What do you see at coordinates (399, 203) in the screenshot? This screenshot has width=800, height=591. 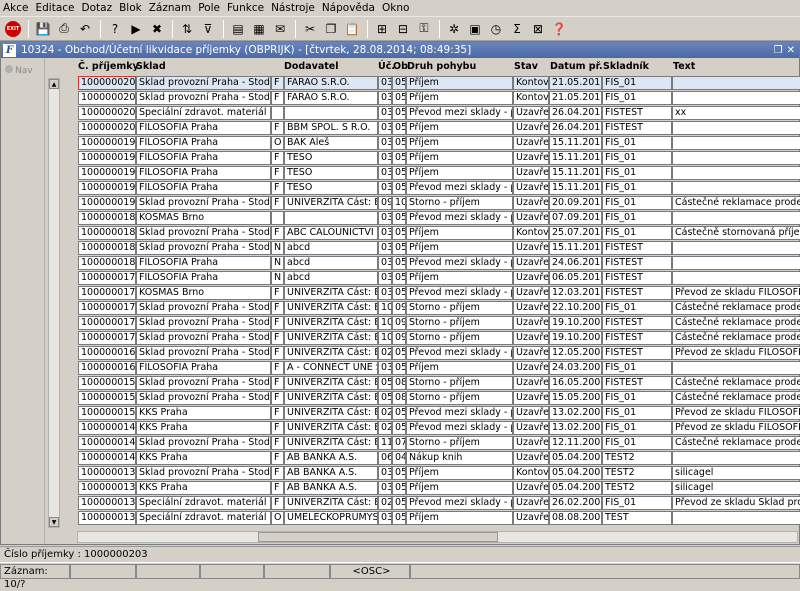 I see `cell-ob: 10` at bounding box center [399, 203].